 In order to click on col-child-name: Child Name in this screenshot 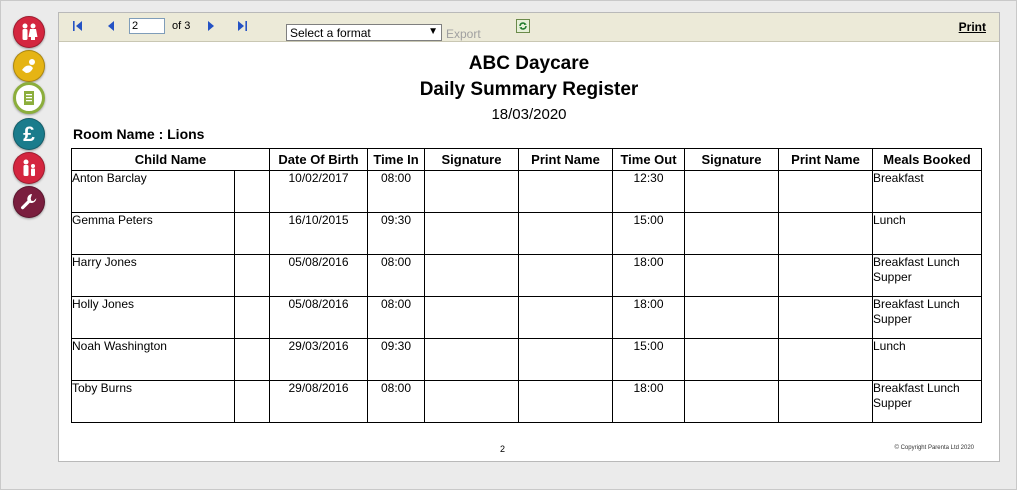, I will do `click(170, 159)`.